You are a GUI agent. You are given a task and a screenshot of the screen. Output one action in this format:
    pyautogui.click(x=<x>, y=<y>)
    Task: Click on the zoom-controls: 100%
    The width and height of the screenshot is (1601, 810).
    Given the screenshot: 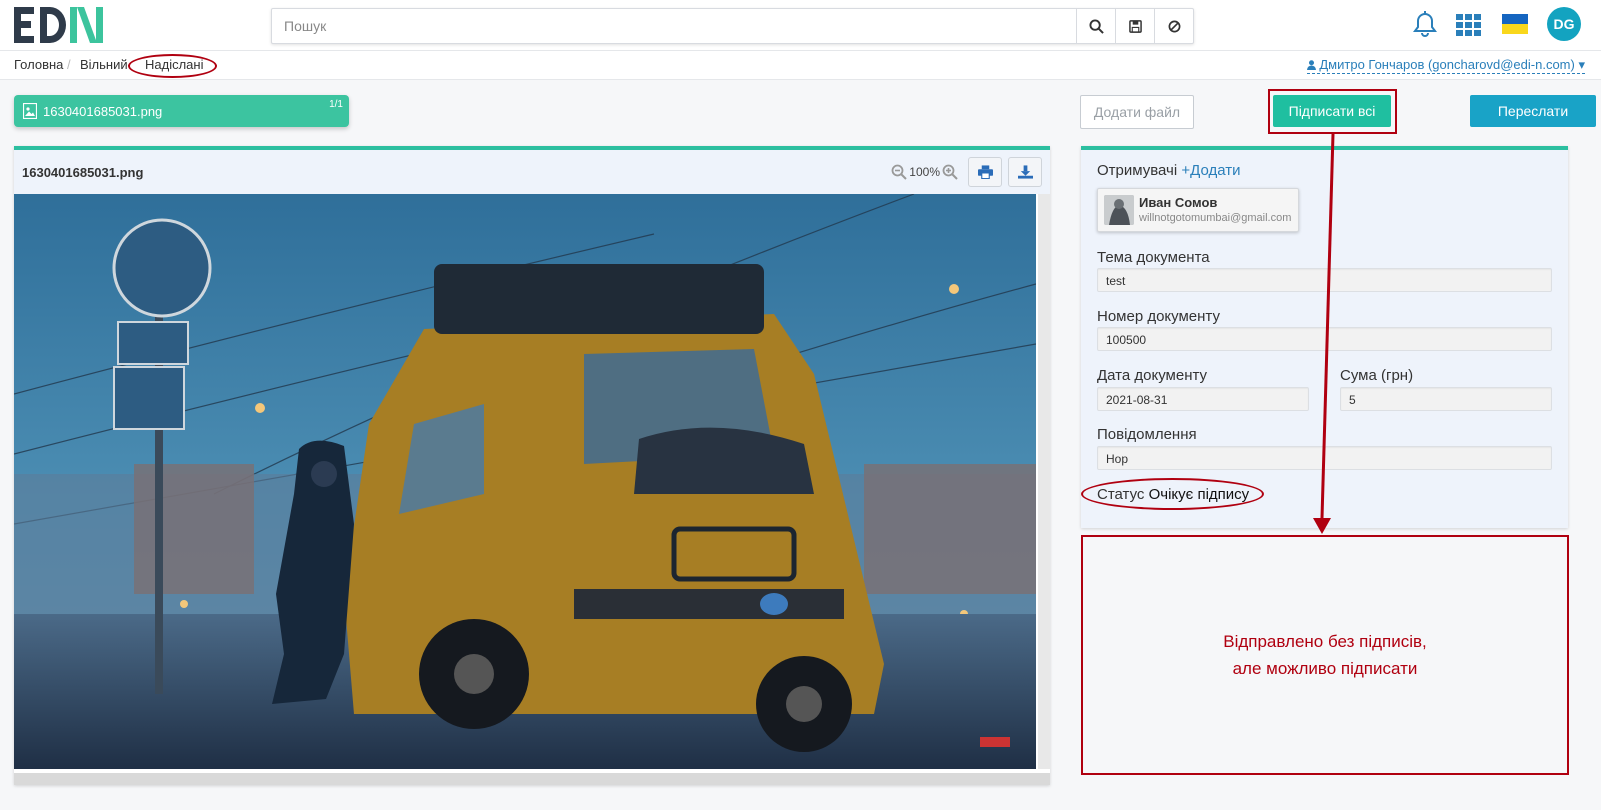 What is the action you would take?
    pyautogui.click(x=924, y=172)
    